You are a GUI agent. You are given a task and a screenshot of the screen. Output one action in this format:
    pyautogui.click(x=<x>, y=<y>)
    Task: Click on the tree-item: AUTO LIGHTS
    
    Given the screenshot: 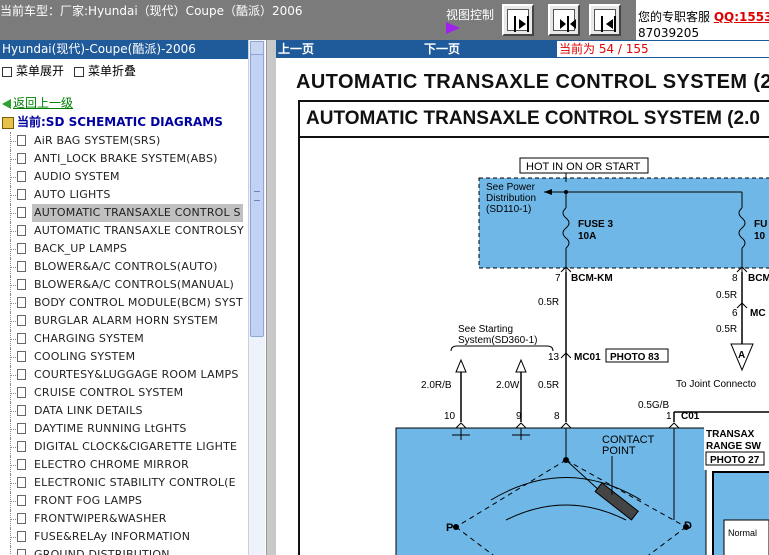 What is the action you would take?
    pyautogui.click(x=124, y=195)
    